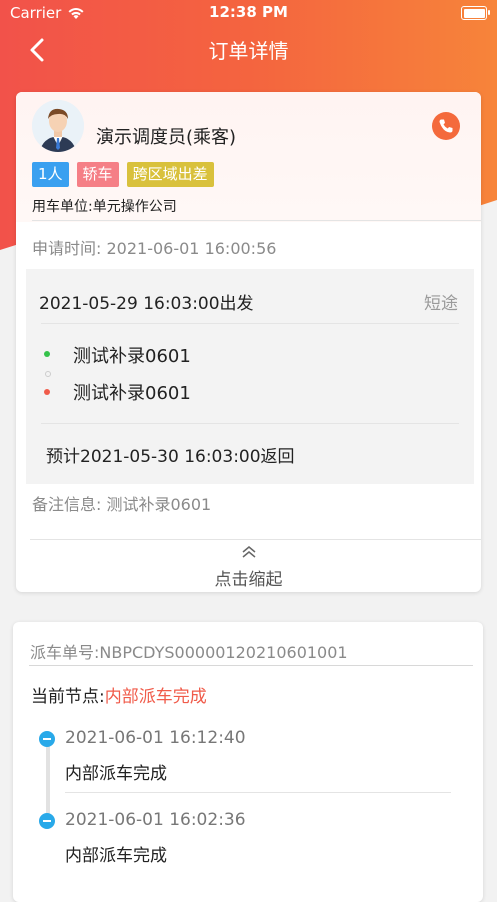 The image size is (497, 902). I want to click on double-chevron-up-icon, so click(248, 552).